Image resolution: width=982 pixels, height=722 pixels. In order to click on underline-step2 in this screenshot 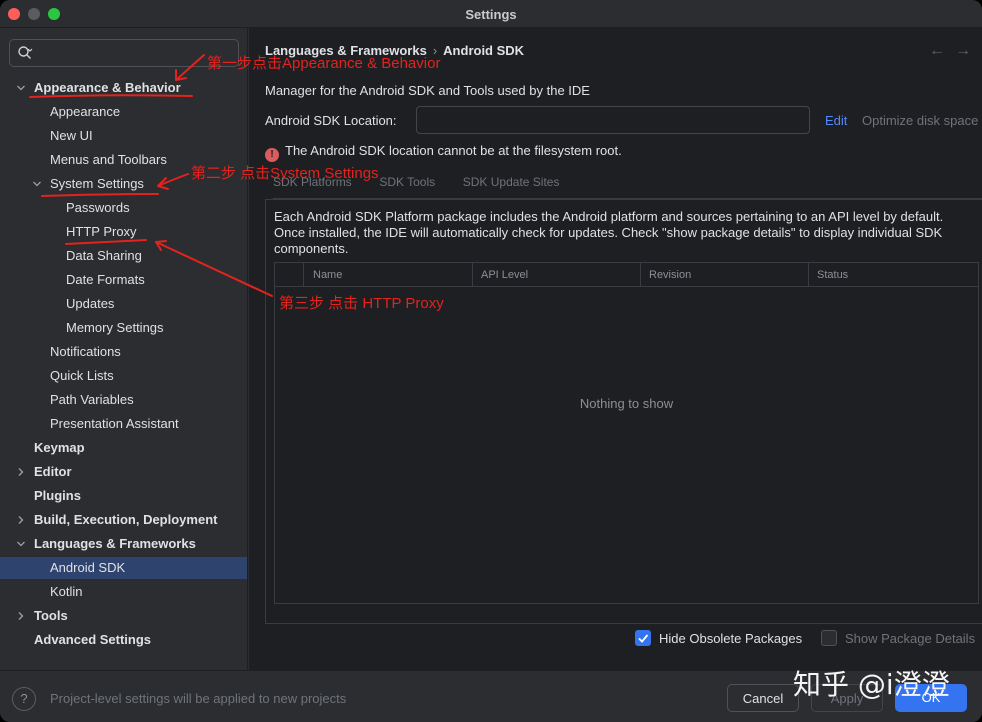, I will do `click(100, 195)`.